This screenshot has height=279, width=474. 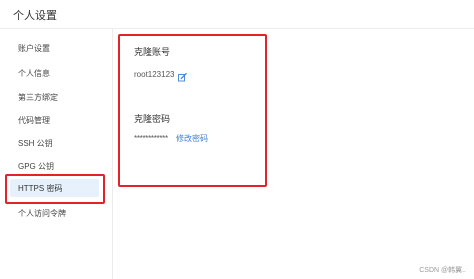 What do you see at coordinates (154, 74) in the screenshot?
I see `clone-account-value: root123123` at bounding box center [154, 74].